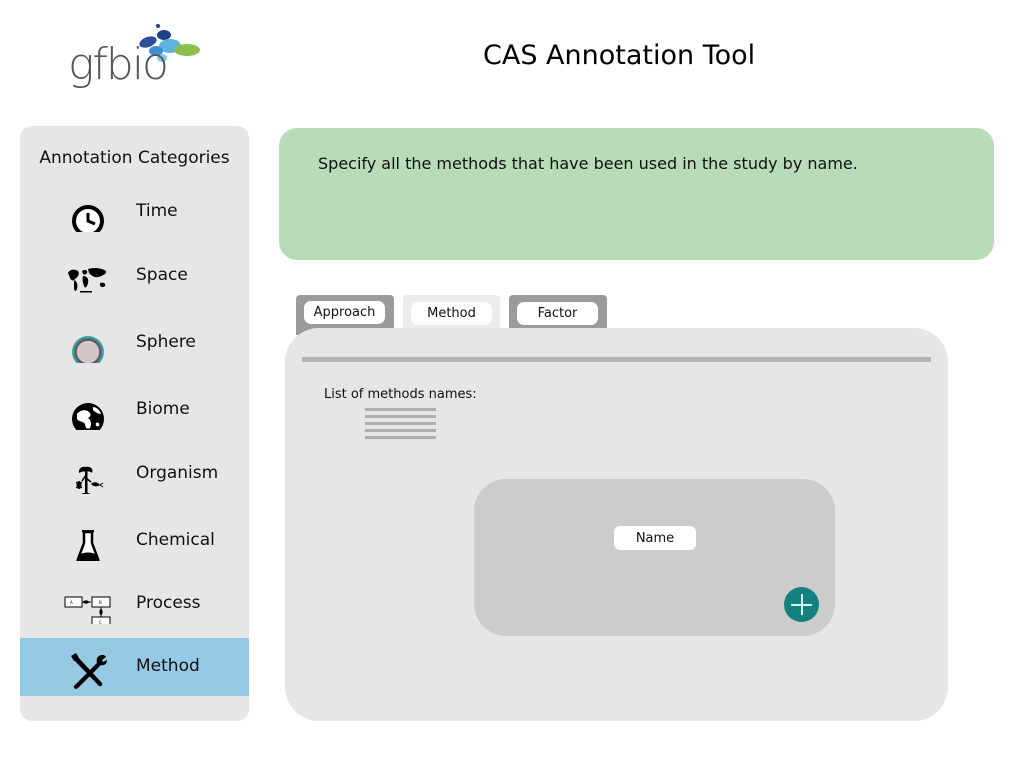  Describe the element at coordinates (619, 55) in the screenshot. I see `app-title: CAS Annotation Tool` at that location.